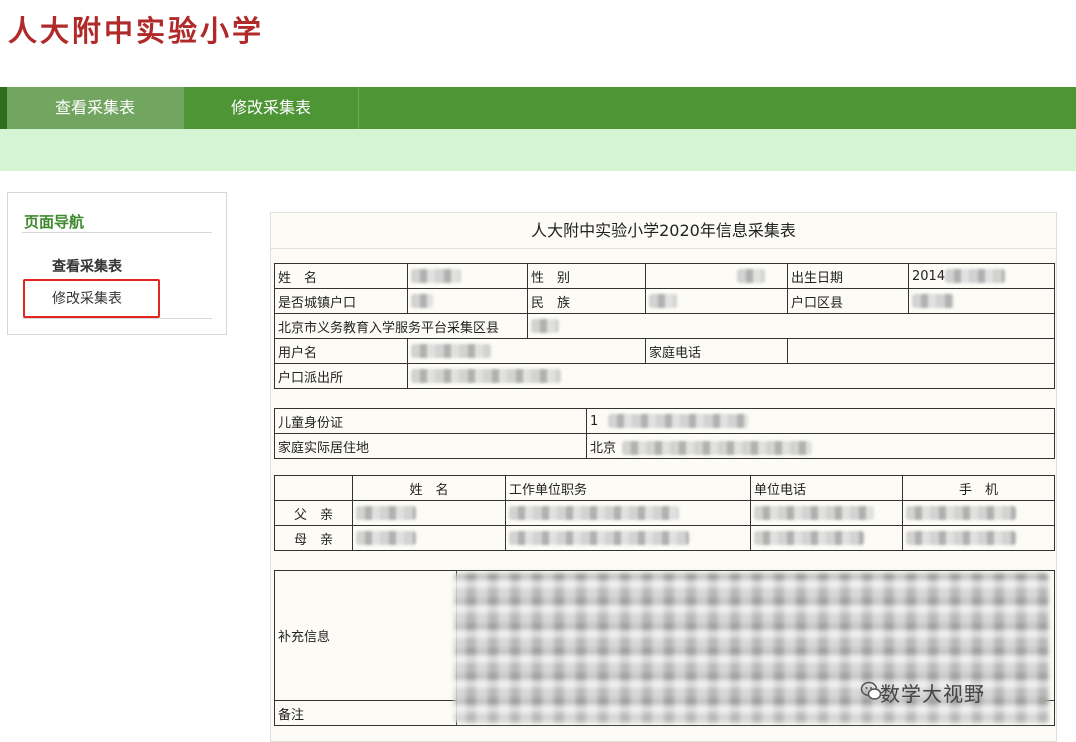  What do you see at coordinates (54, 222) in the screenshot?
I see `sidebar-title: 页面导航` at bounding box center [54, 222].